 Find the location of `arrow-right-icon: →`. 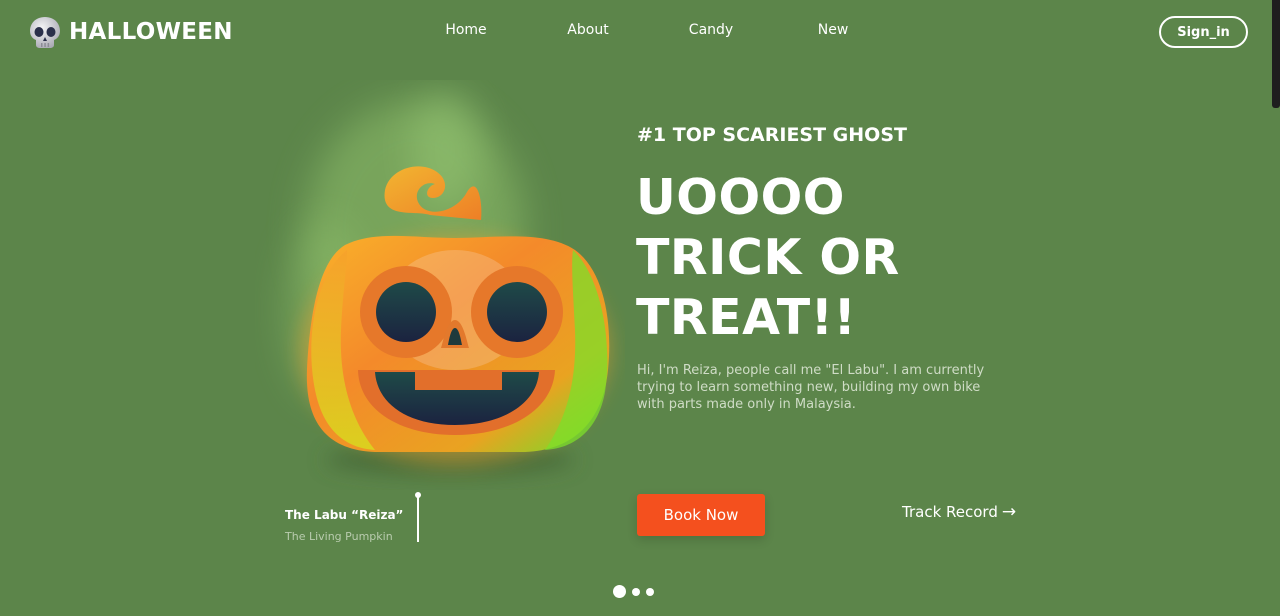

arrow-right-icon: → is located at coordinates (1009, 512).